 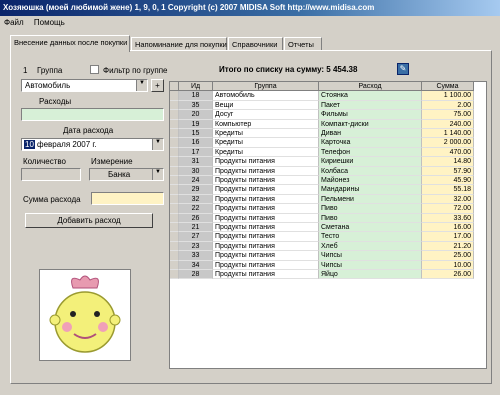 I want to click on cell-sum: 45.90, so click(x=448, y=181).